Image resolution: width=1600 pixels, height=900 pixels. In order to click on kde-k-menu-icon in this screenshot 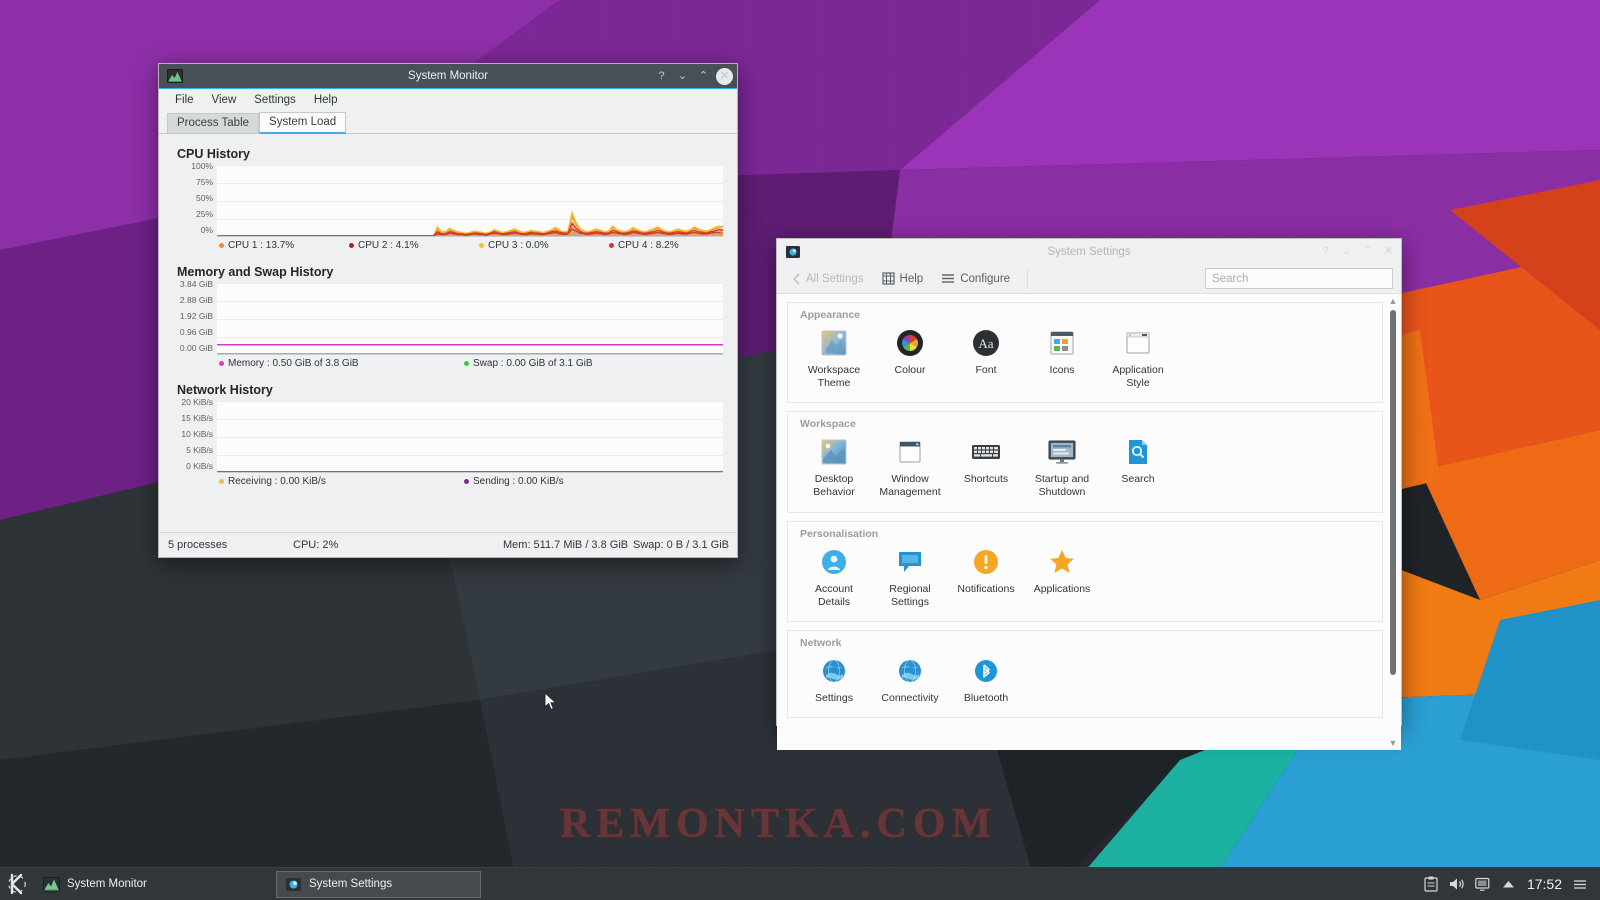, I will do `click(16, 884)`.